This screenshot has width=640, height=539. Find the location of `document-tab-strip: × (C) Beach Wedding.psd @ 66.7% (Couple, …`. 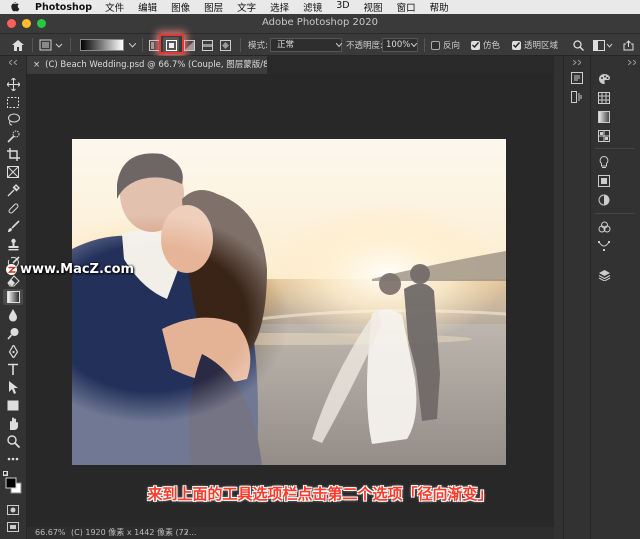

document-tab-strip: × (C) Beach Wedding.psd @ 66.7% (Couple, … is located at coordinates (290, 65).